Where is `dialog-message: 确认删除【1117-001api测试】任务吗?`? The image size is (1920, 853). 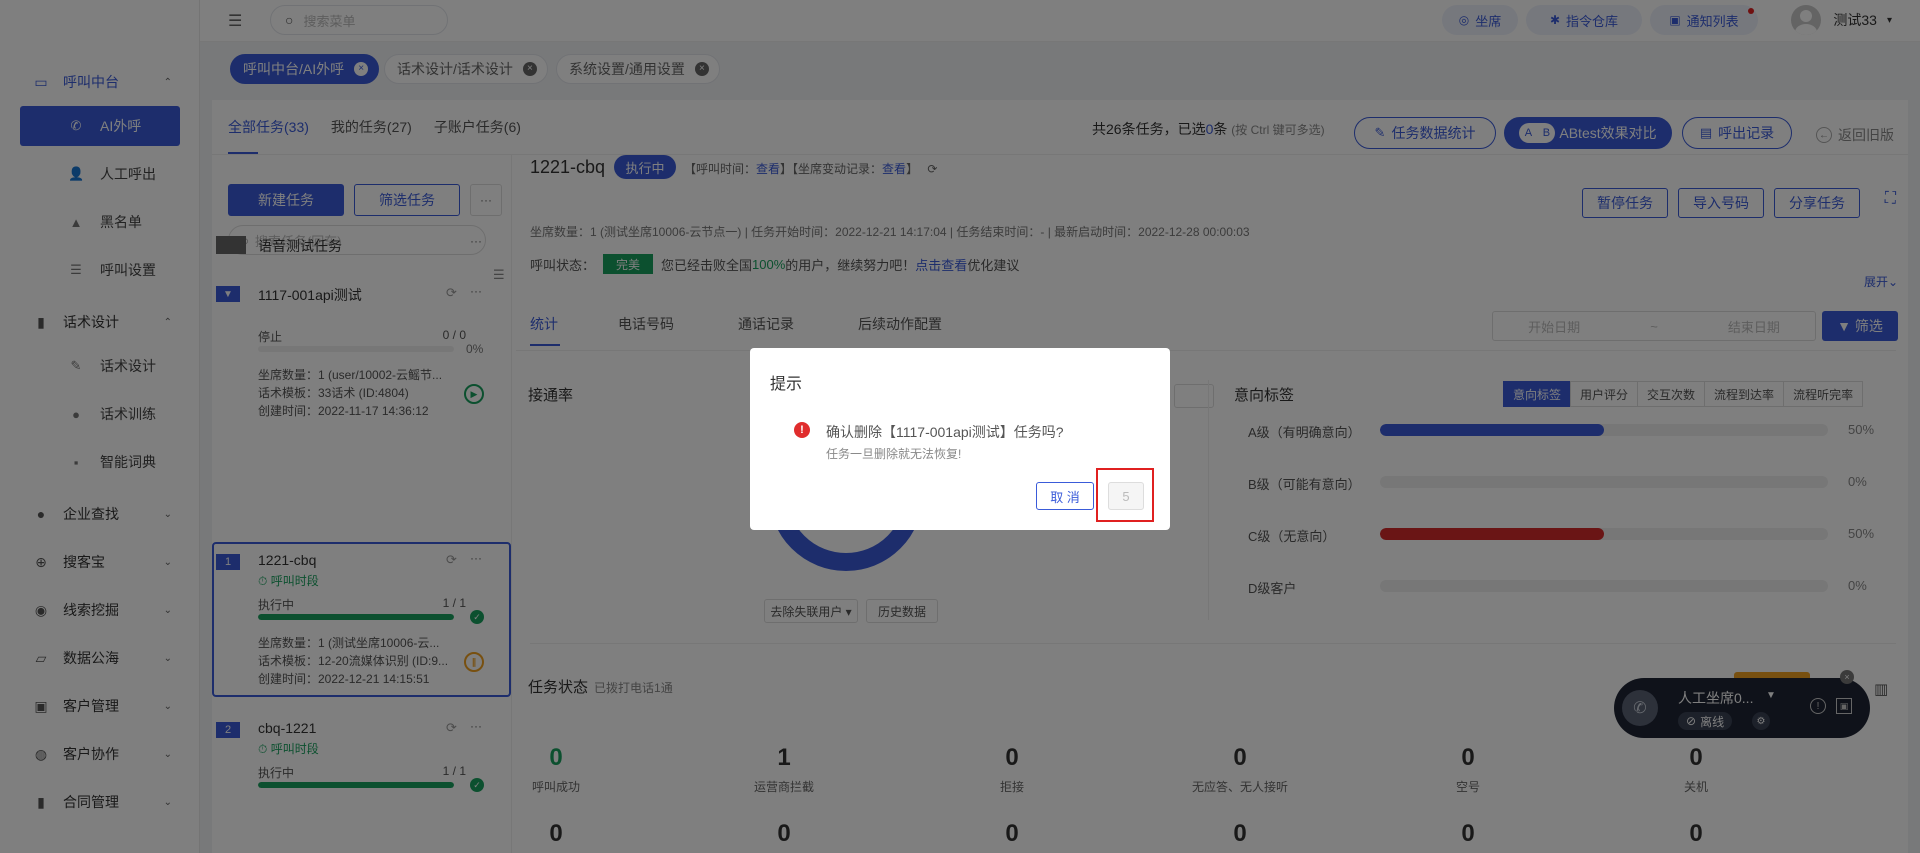 dialog-message: 确认删除【1117-001api测试】任务吗? is located at coordinates (945, 432).